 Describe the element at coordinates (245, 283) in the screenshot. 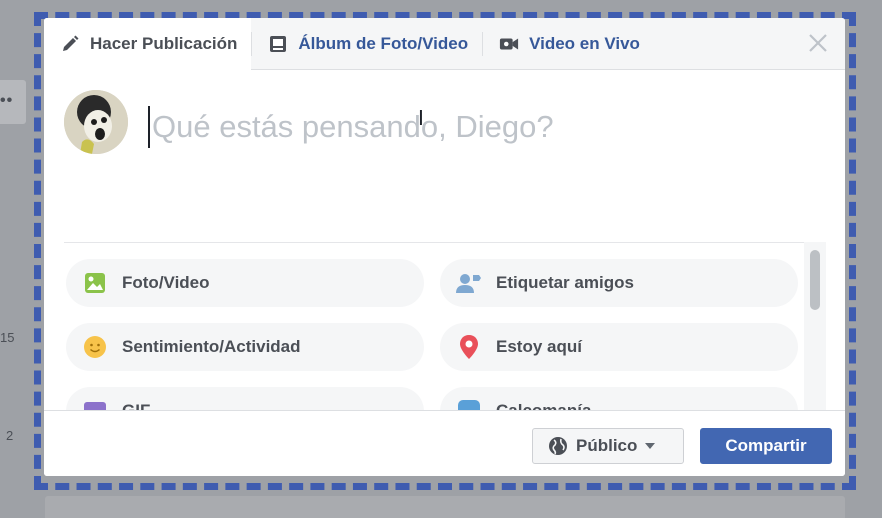

I see `option-photo-video: Foto/Video` at that location.